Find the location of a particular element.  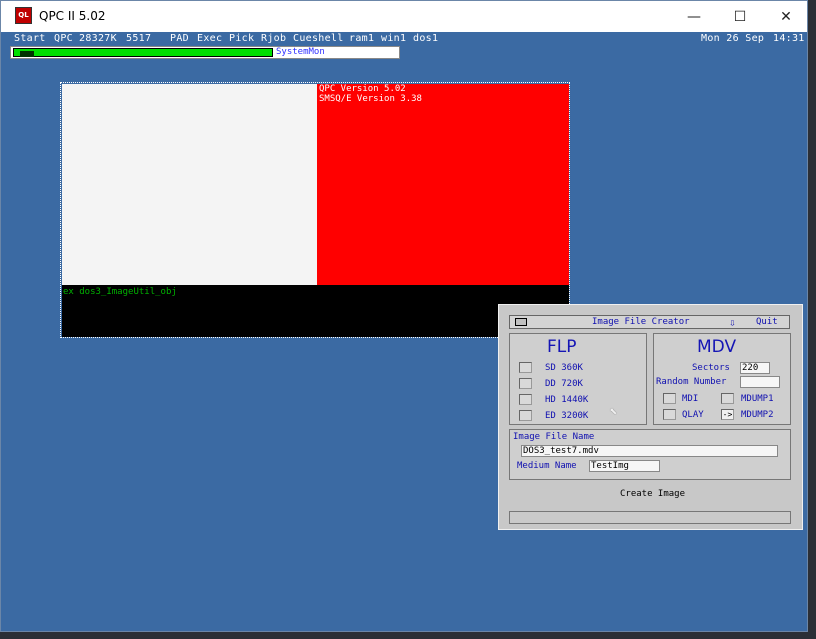

flp-heading: FLP is located at coordinates (562, 347).